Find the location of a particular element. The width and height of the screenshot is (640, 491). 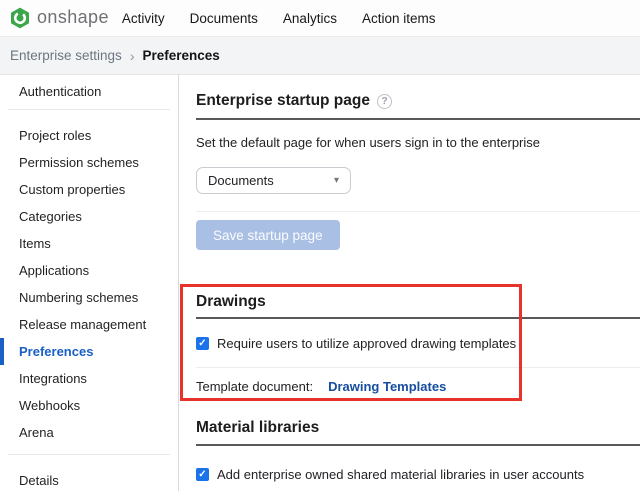

onshape-wordmark: onshape is located at coordinates (73, 17).